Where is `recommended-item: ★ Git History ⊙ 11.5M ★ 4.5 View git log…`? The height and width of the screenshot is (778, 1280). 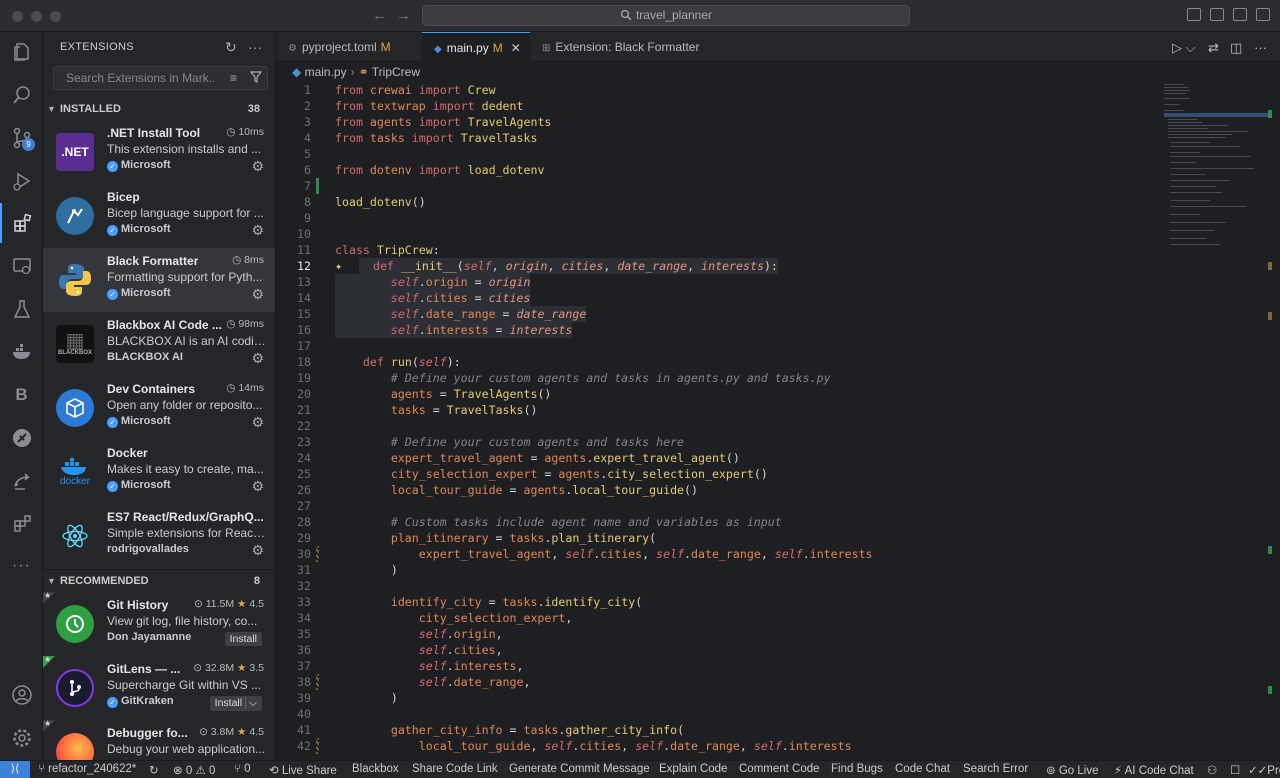
recommended-item: ★ Git History ⊙ 11.5M ★ 4.5 View git log… is located at coordinates (159, 623).